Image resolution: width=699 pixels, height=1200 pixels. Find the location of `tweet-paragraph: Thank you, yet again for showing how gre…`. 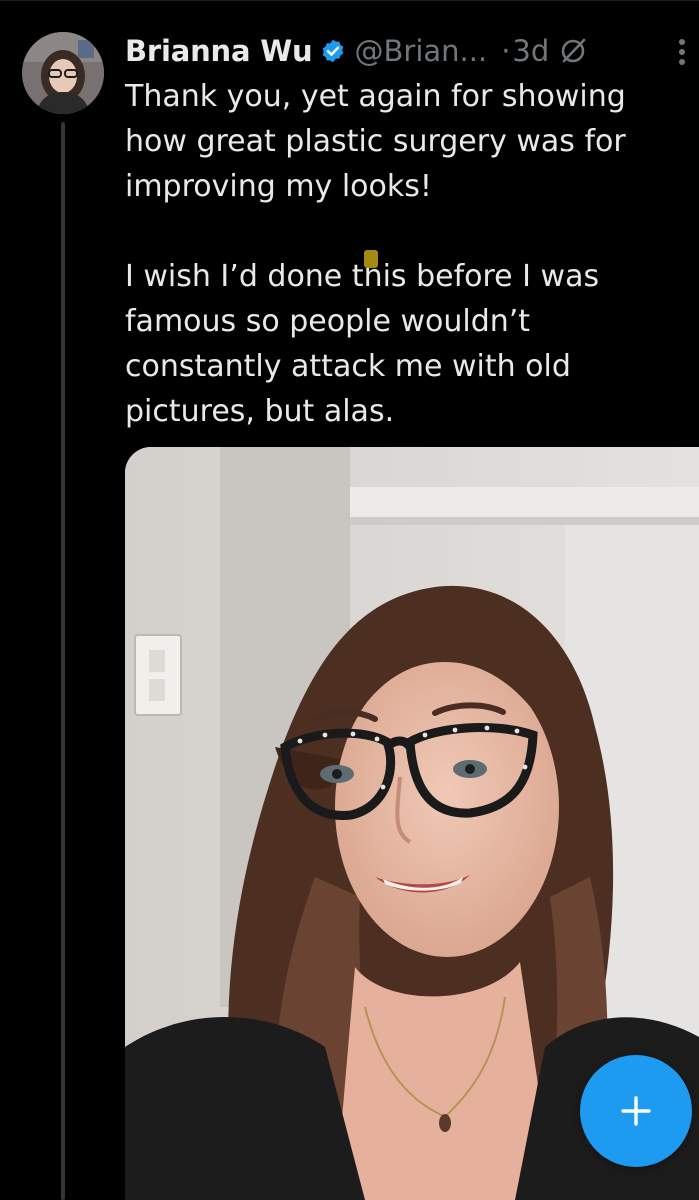

tweet-paragraph: Thank you, yet again for showing how gre… is located at coordinates (375, 141).